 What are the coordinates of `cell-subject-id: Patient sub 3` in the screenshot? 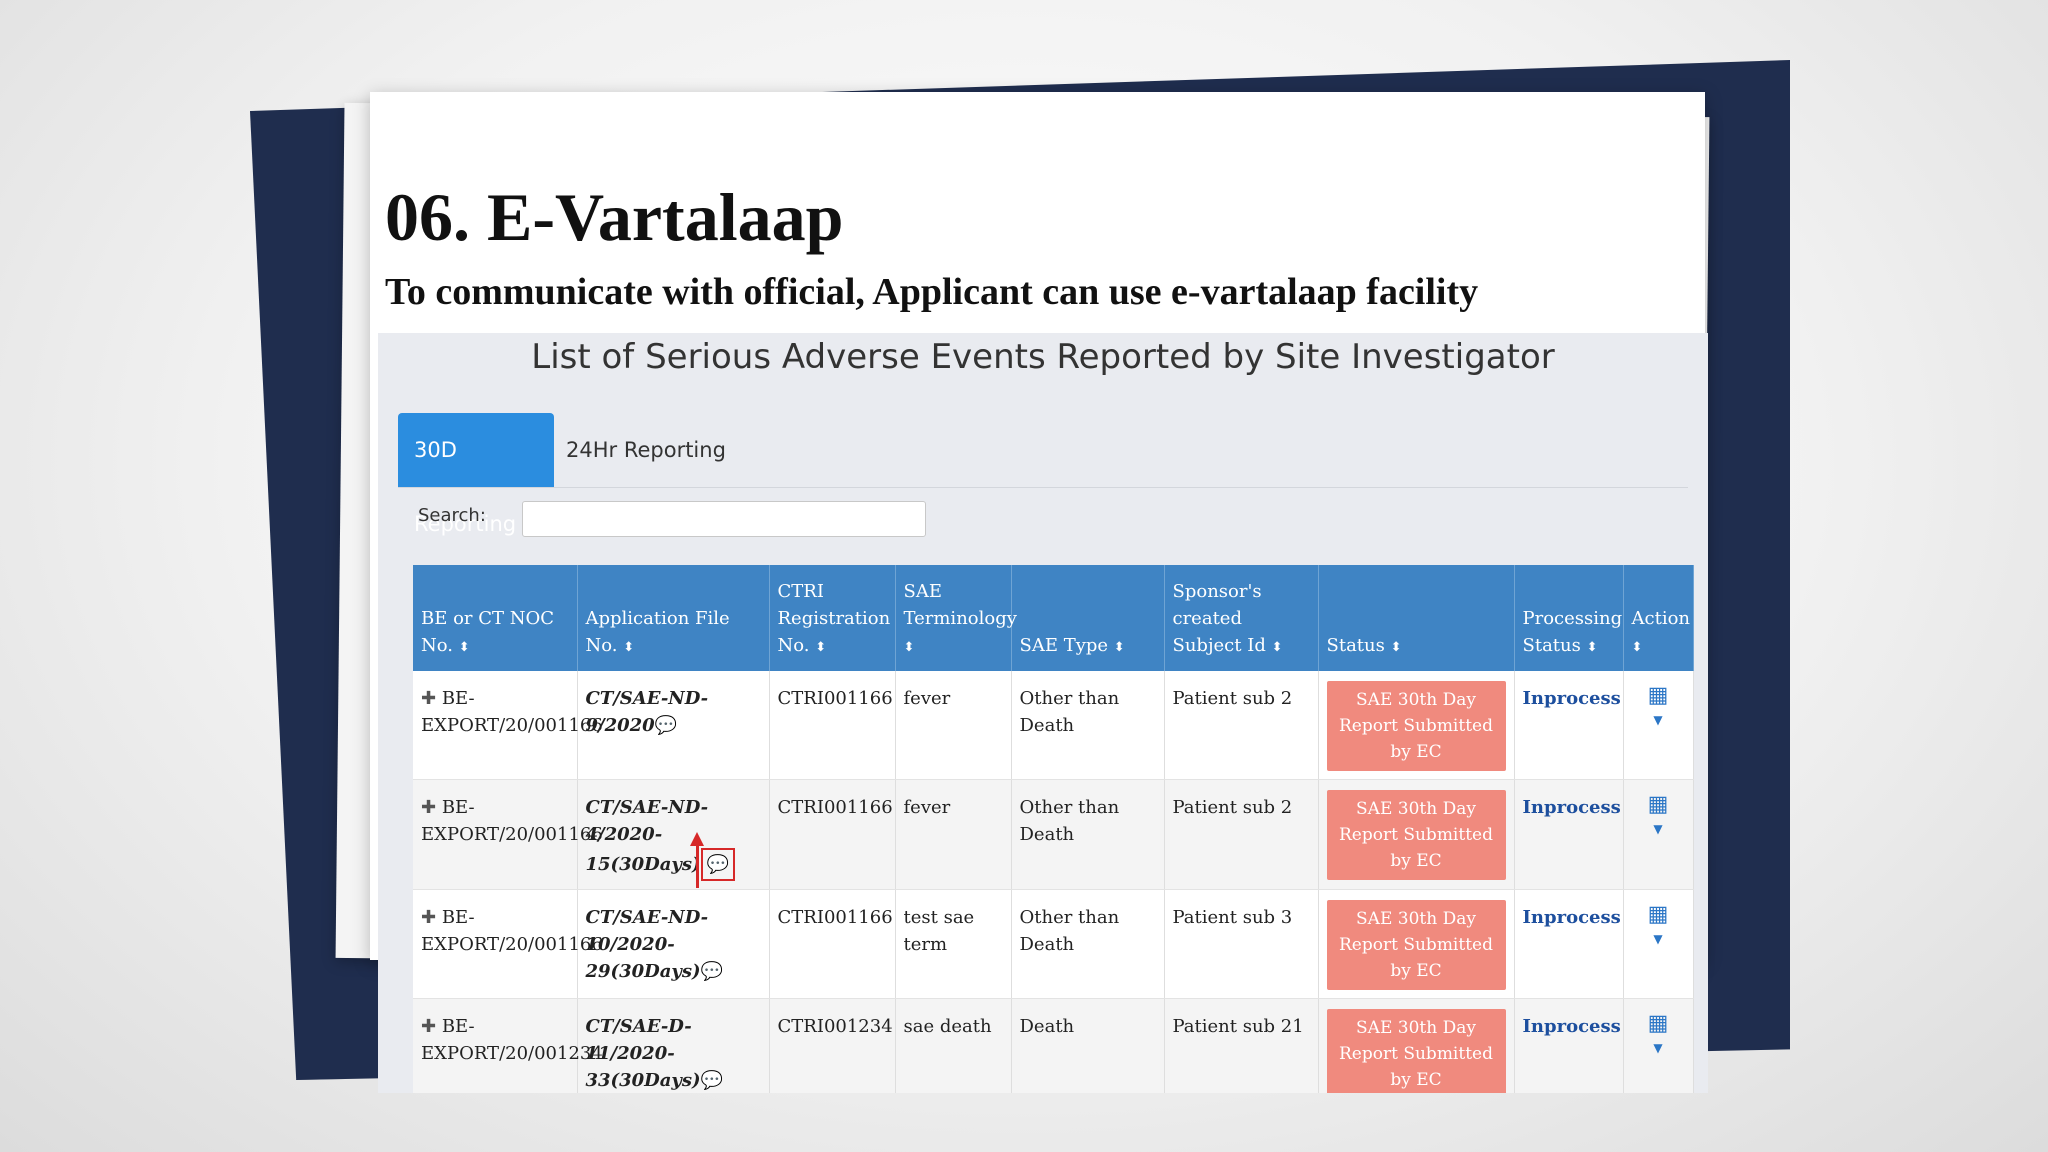 It's located at (1241, 944).